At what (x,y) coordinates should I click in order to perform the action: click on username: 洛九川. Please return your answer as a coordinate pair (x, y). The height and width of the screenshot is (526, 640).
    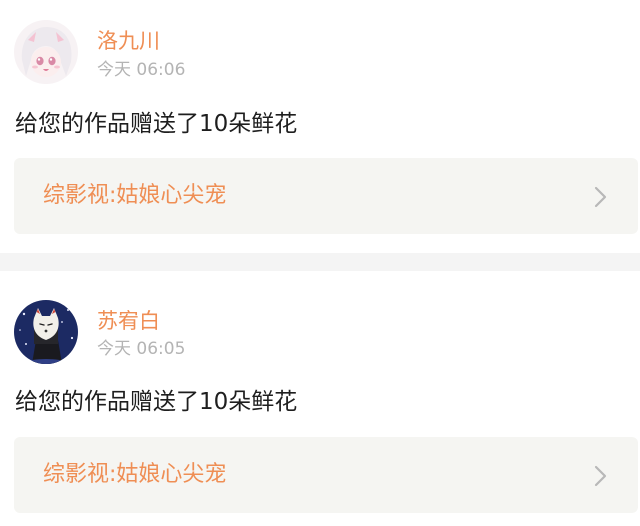
    Looking at the image, I should click on (128, 41).